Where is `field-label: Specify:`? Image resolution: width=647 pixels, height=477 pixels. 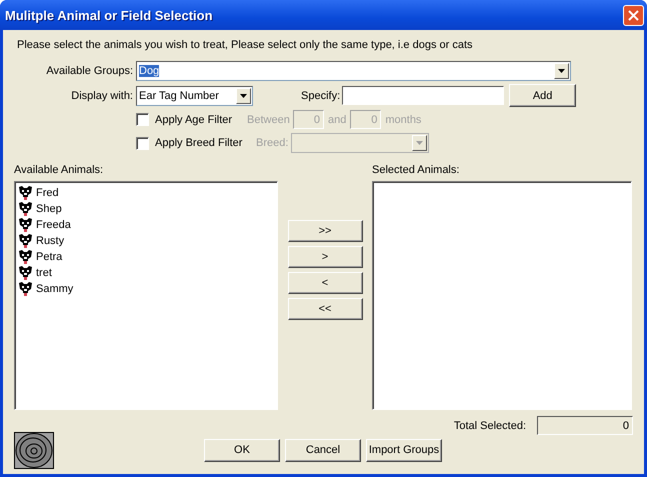
field-label: Specify: is located at coordinates (320, 96).